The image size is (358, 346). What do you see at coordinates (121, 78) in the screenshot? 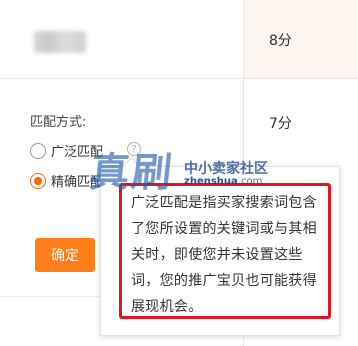
I see `row-divider` at bounding box center [121, 78].